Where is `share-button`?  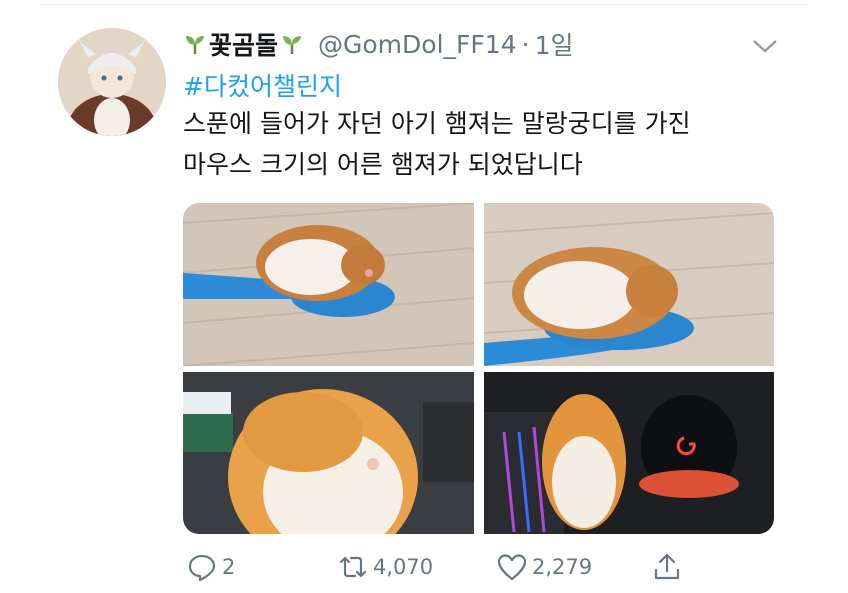
share-button is located at coordinates (669, 567).